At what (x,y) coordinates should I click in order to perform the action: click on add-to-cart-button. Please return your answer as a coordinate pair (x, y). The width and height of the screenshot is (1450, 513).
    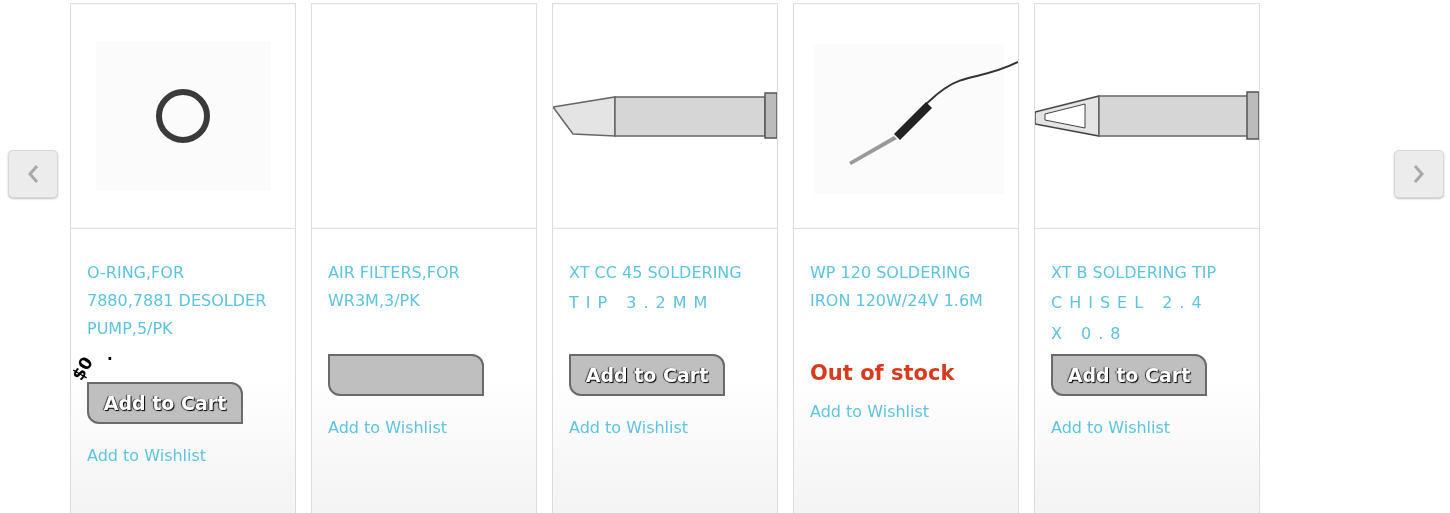
    Looking at the image, I should click on (406, 375).